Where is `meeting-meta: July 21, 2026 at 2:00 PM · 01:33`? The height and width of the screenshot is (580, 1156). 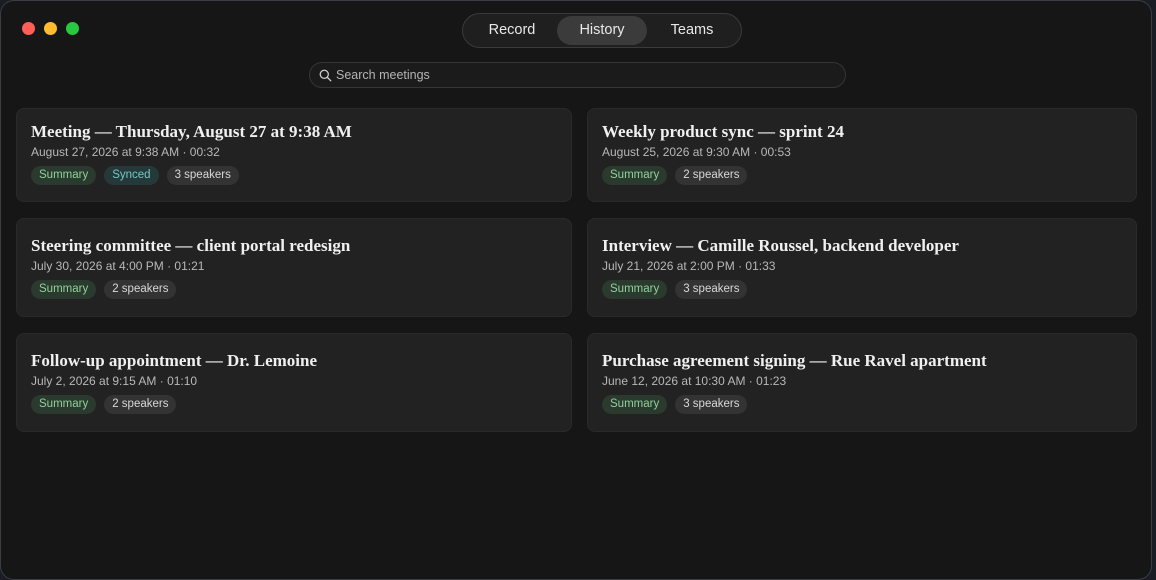 meeting-meta: July 21, 2026 at 2:00 PM · 01:33 is located at coordinates (689, 266).